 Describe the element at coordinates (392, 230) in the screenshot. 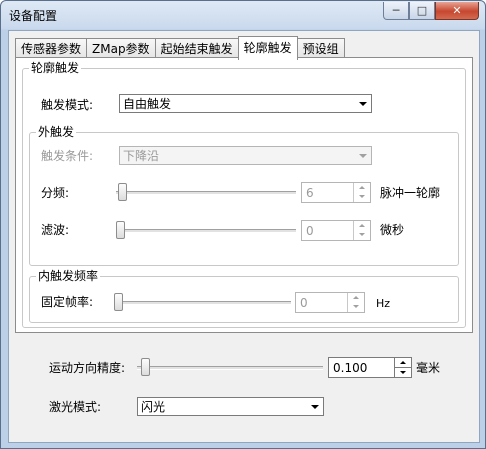

I see `filter-unit: 微秒` at that location.